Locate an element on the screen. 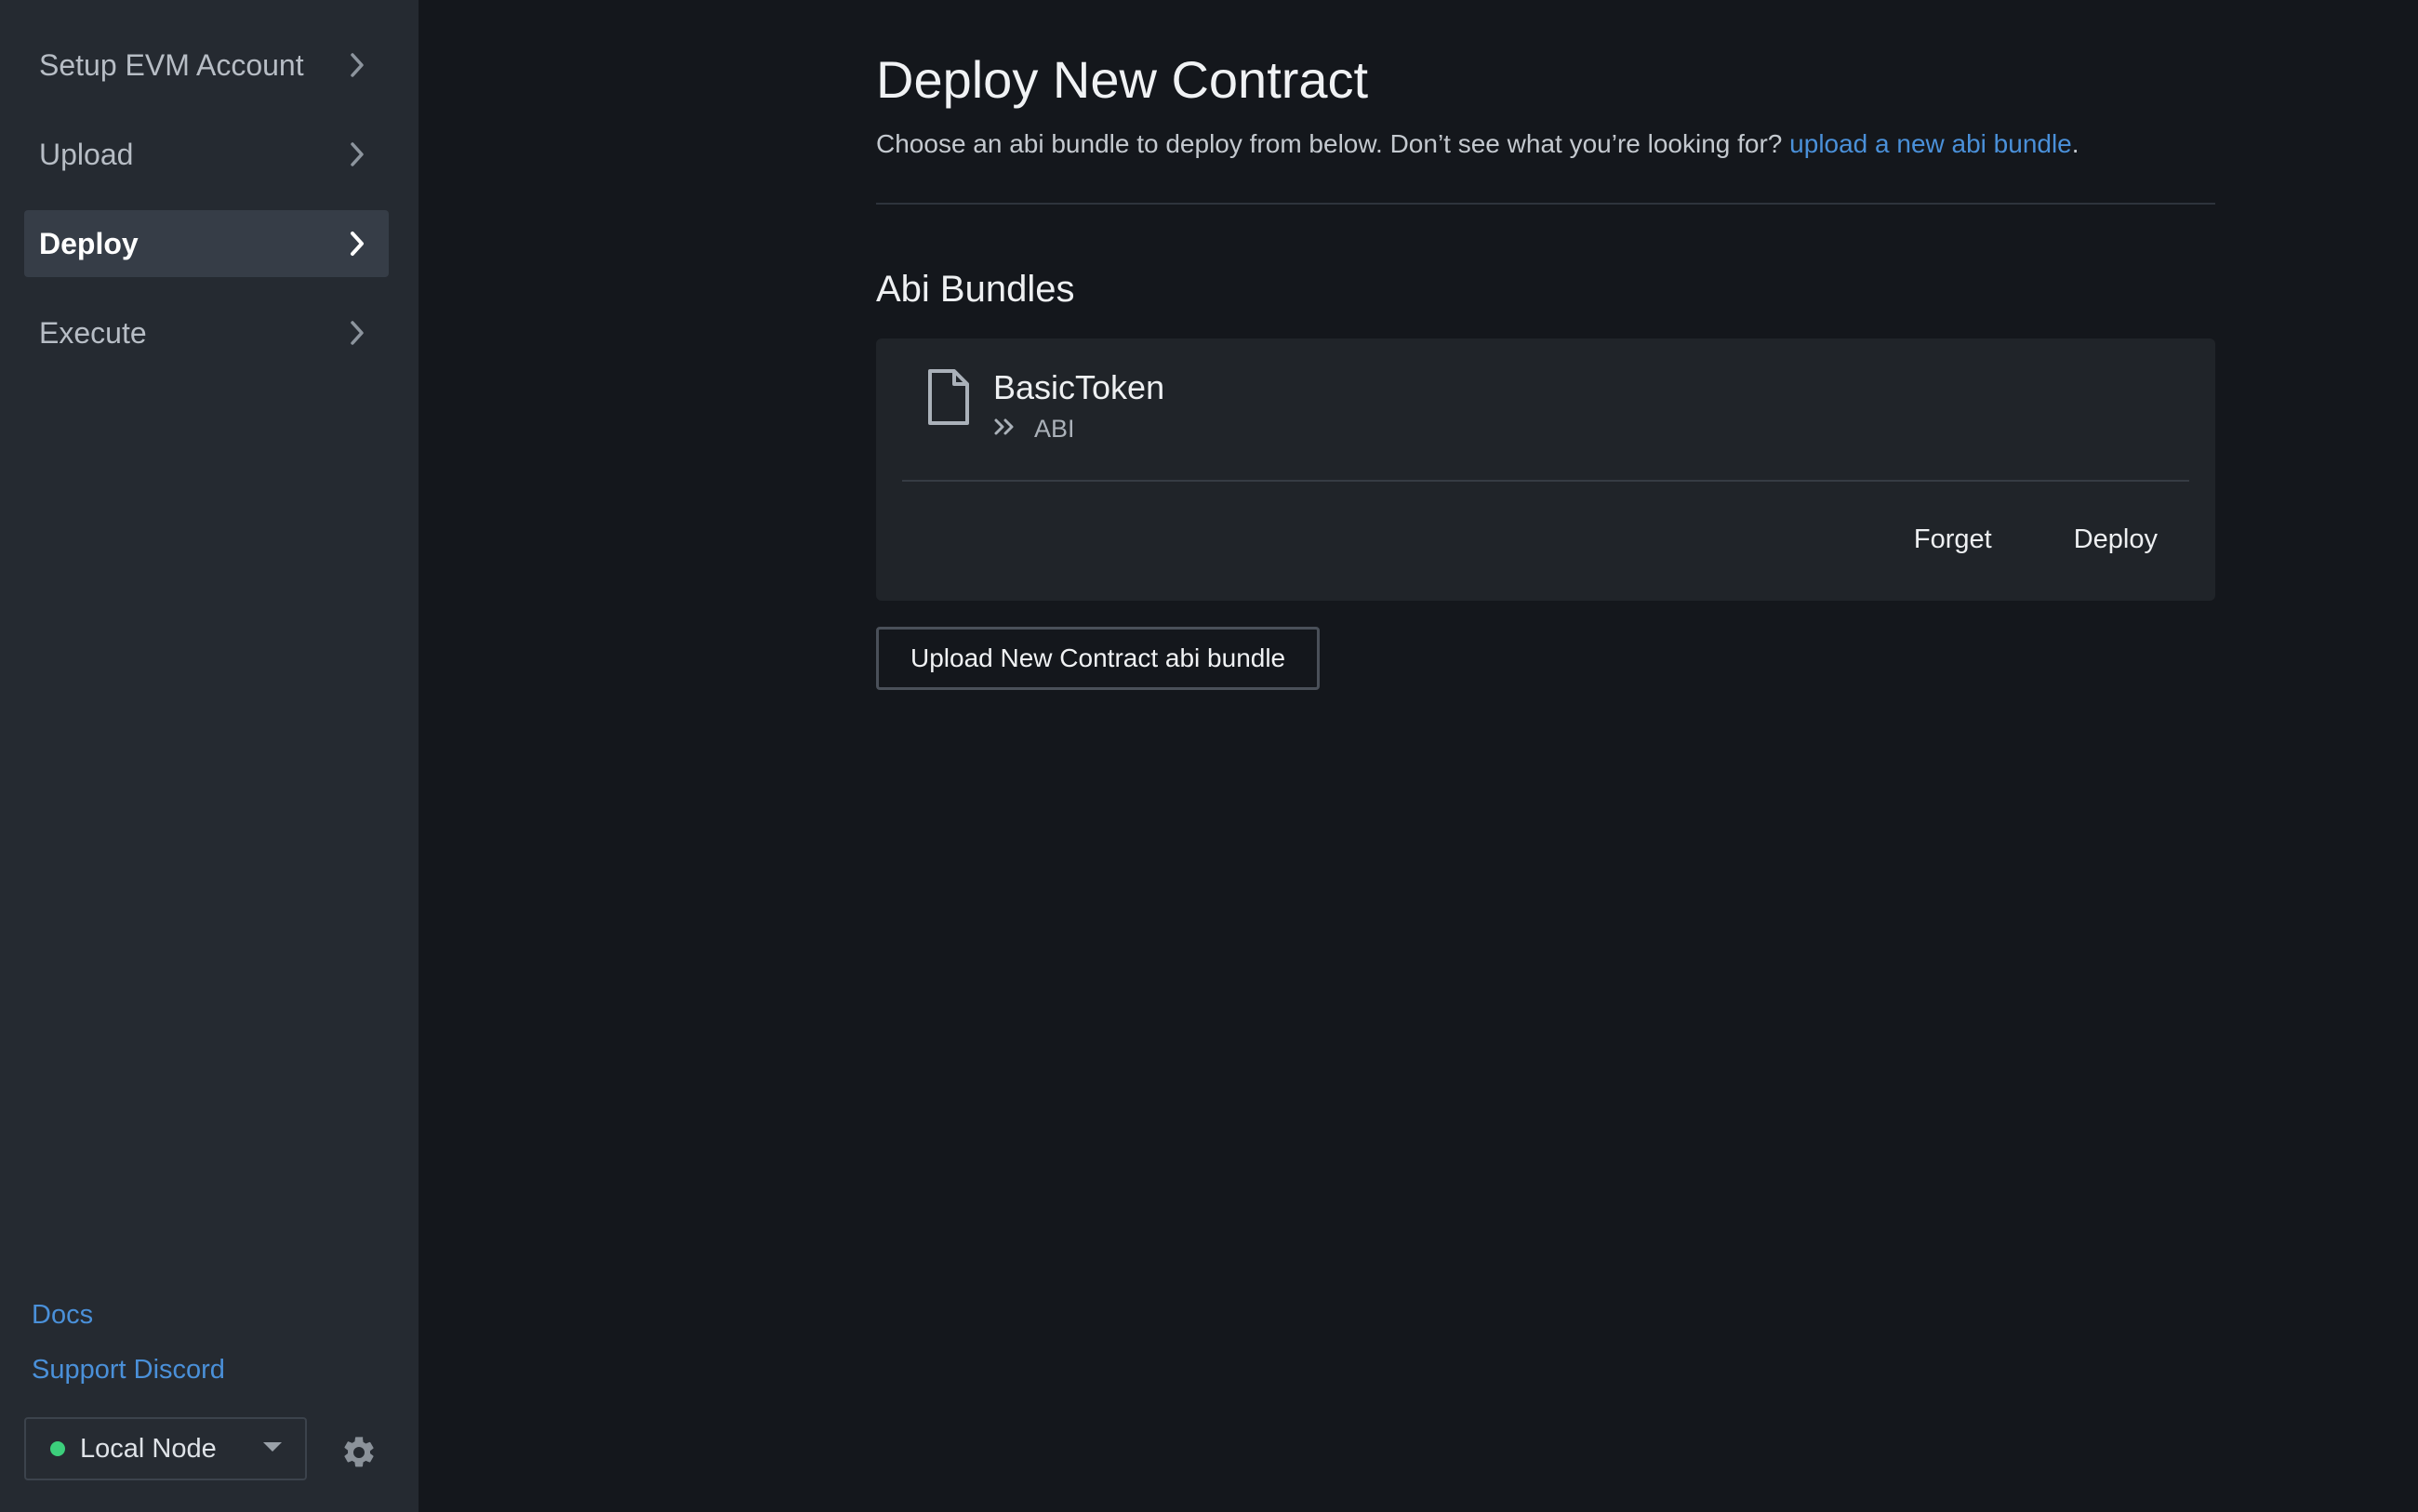 This screenshot has width=2418, height=1512. support-discord-link: Support Discord is located at coordinates (128, 1370).